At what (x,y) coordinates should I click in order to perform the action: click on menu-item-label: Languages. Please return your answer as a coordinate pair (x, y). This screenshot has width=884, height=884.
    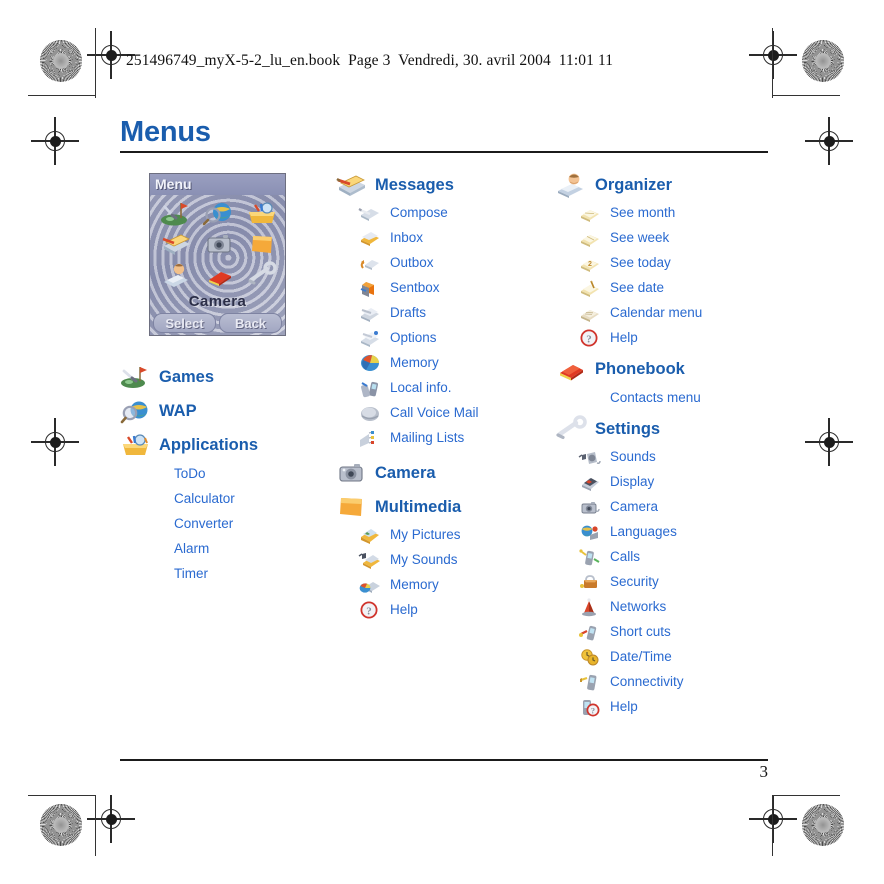
    Looking at the image, I should click on (643, 531).